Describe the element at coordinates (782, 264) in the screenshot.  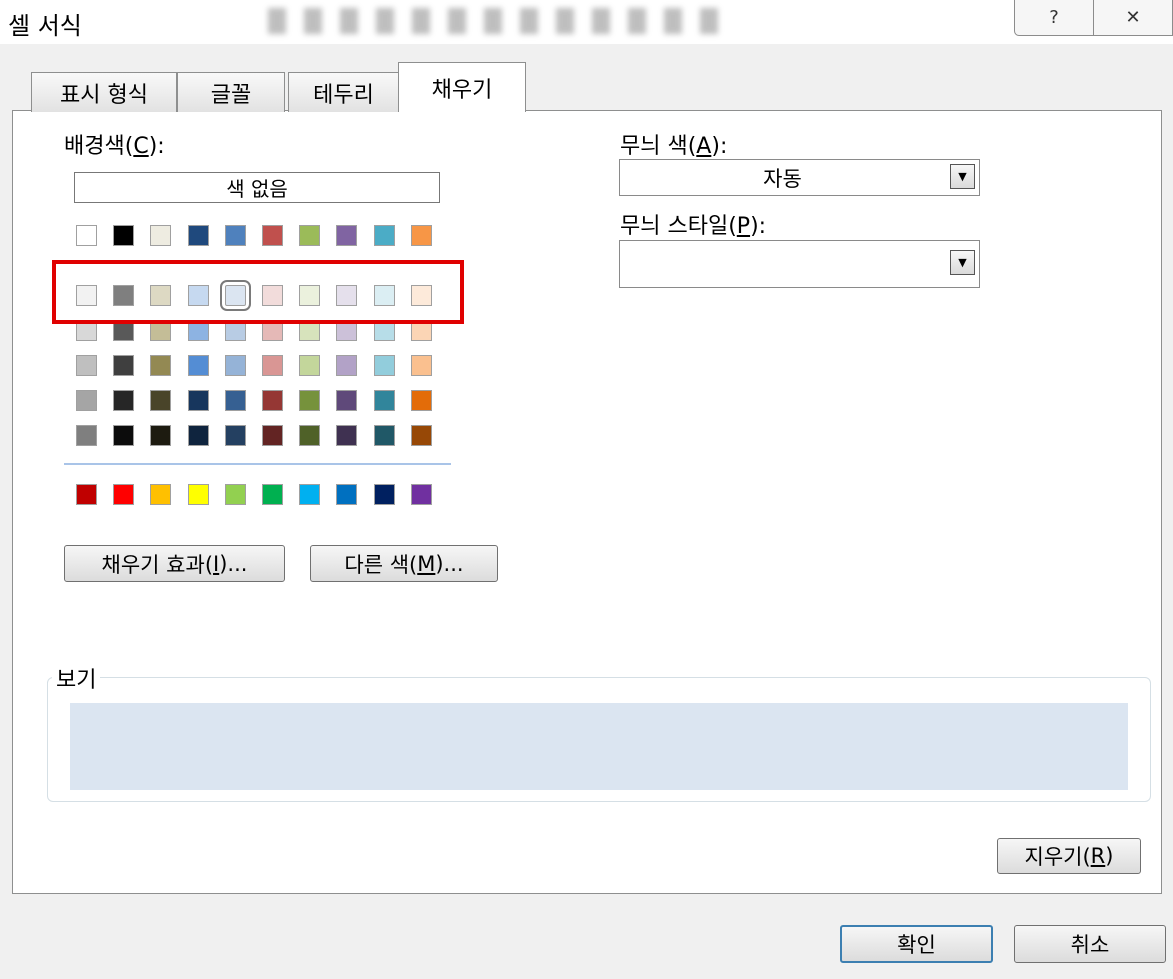
I see `pattern-style-value` at that location.